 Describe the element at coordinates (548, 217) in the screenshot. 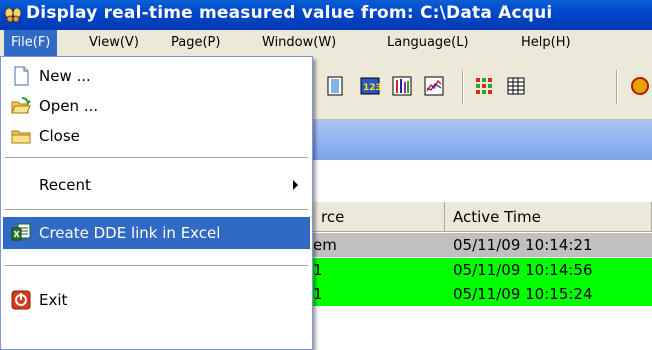

I see `column-header-active-time: Active Time` at that location.